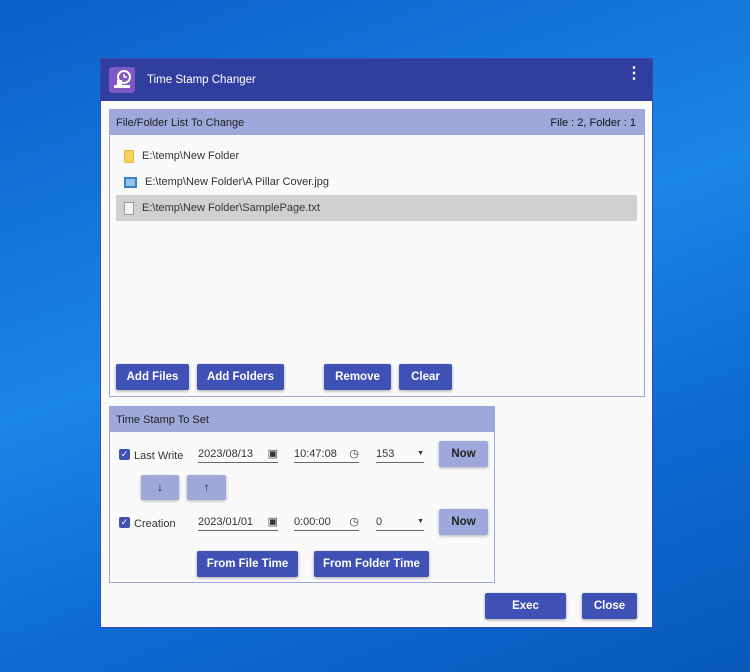 The width and height of the screenshot is (750, 672). Describe the element at coordinates (124, 454) in the screenshot. I see `last-write-checkbox: ✓` at that location.